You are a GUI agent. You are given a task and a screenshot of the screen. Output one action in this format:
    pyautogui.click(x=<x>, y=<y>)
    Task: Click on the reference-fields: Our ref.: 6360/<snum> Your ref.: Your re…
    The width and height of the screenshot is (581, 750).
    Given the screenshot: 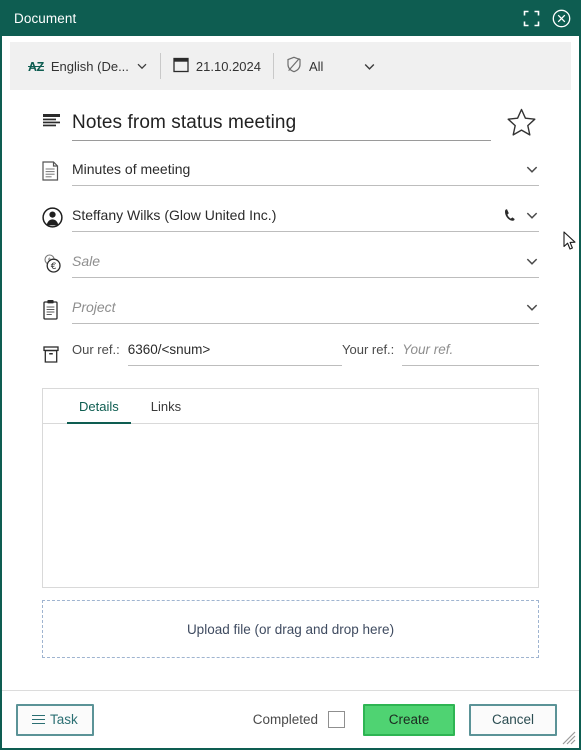 What is the action you would take?
    pyautogui.click(x=305, y=353)
    